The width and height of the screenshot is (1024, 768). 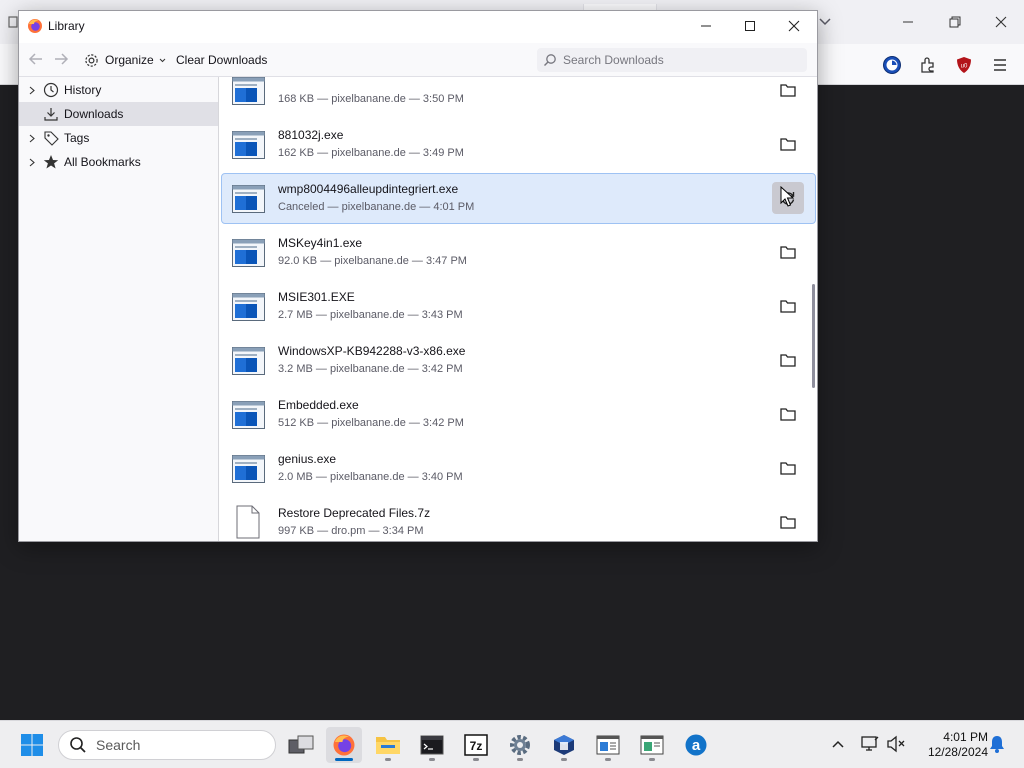 What do you see at coordinates (794, 26) in the screenshot?
I see `library-close-button` at bounding box center [794, 26].